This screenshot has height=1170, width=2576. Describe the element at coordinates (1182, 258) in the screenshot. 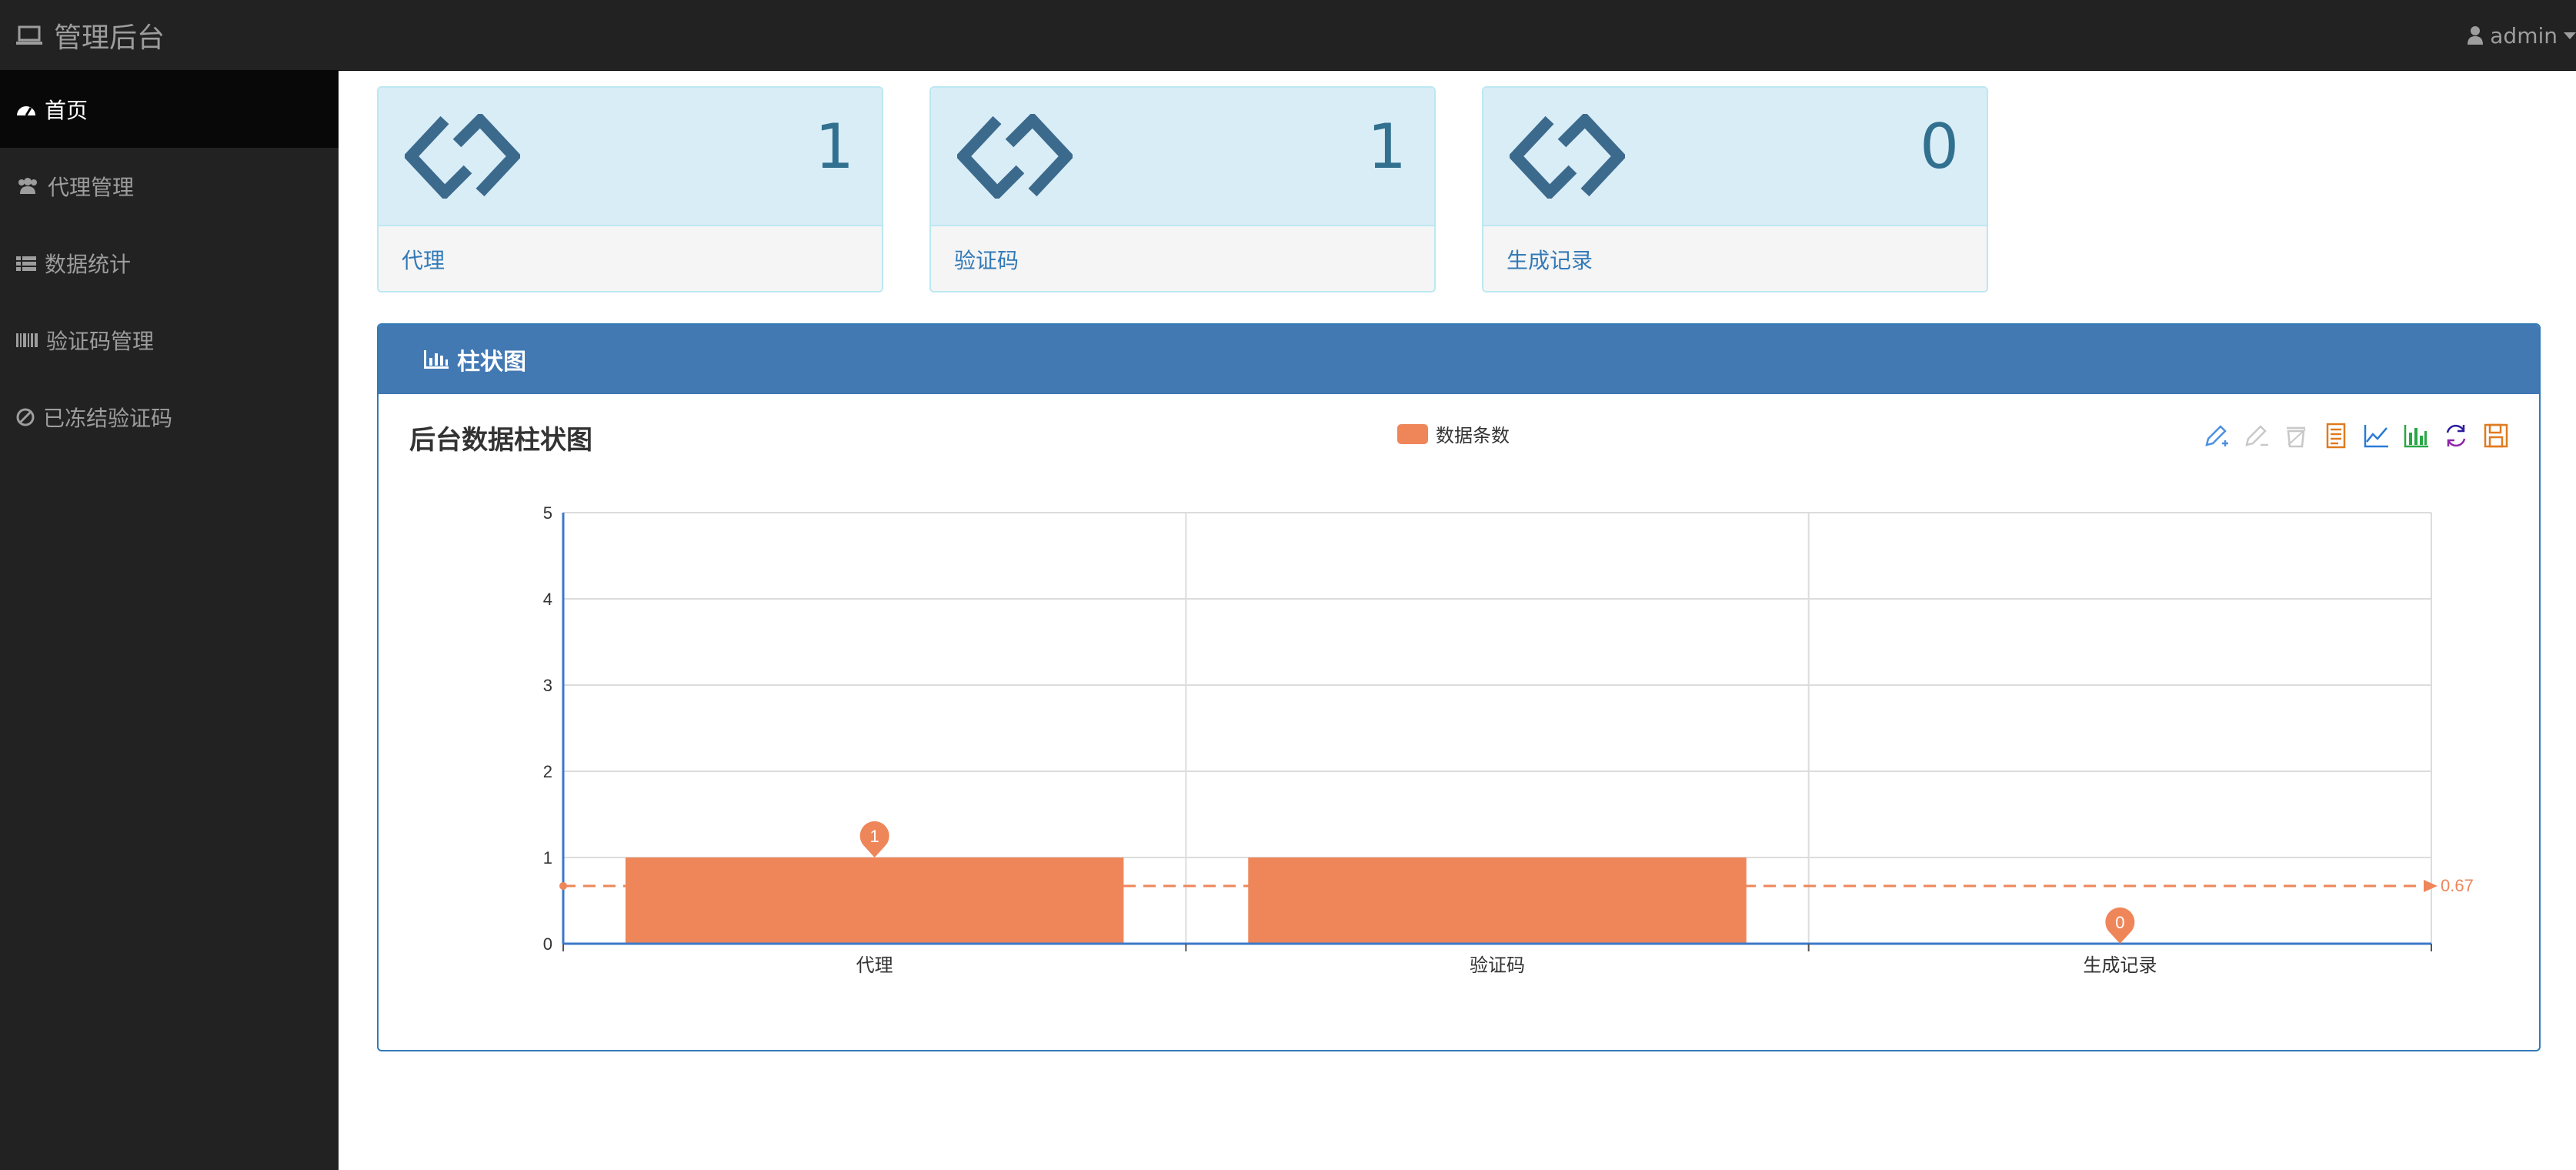

I see `stat-link: 验证码` at that location.